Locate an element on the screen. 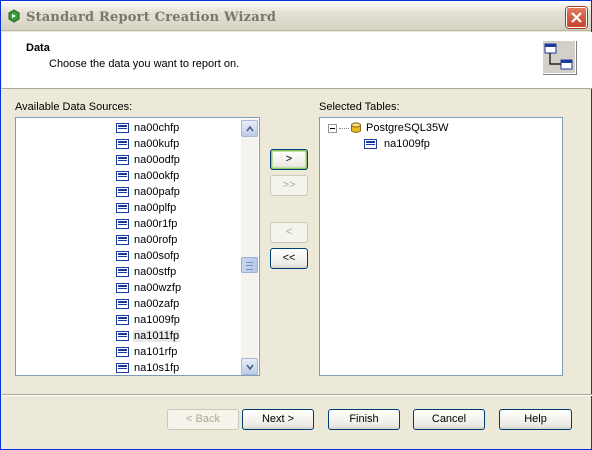  selected-tables-label: Selected Tables: is located at coordinates (359, 107).